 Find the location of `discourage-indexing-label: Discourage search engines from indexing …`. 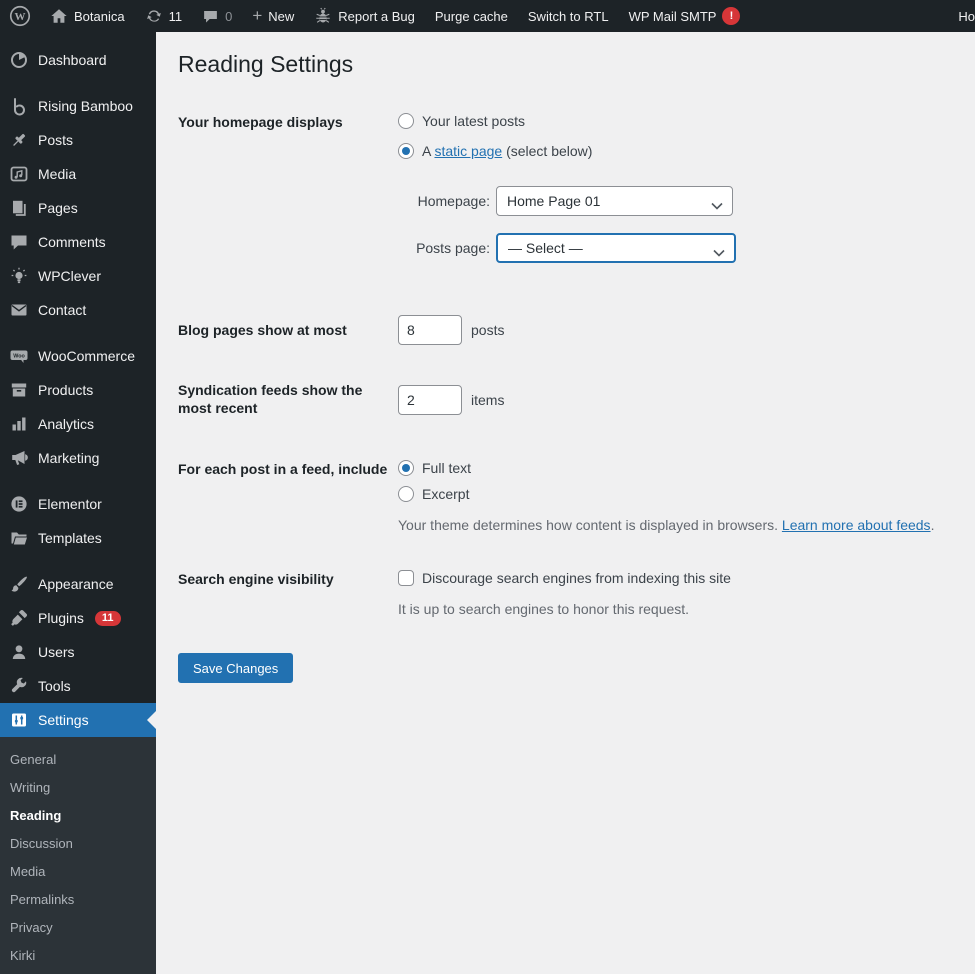

discourage-indexing-label: Discourage search engines from indexing … is located at coordinates (576, 578).